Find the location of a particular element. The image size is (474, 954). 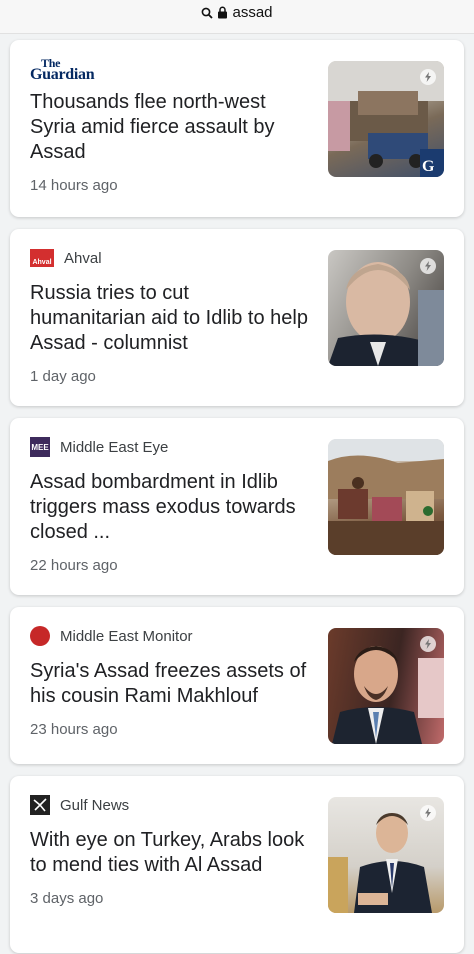

news-source: Middle East Monitor is located at coordinates (170, 636).